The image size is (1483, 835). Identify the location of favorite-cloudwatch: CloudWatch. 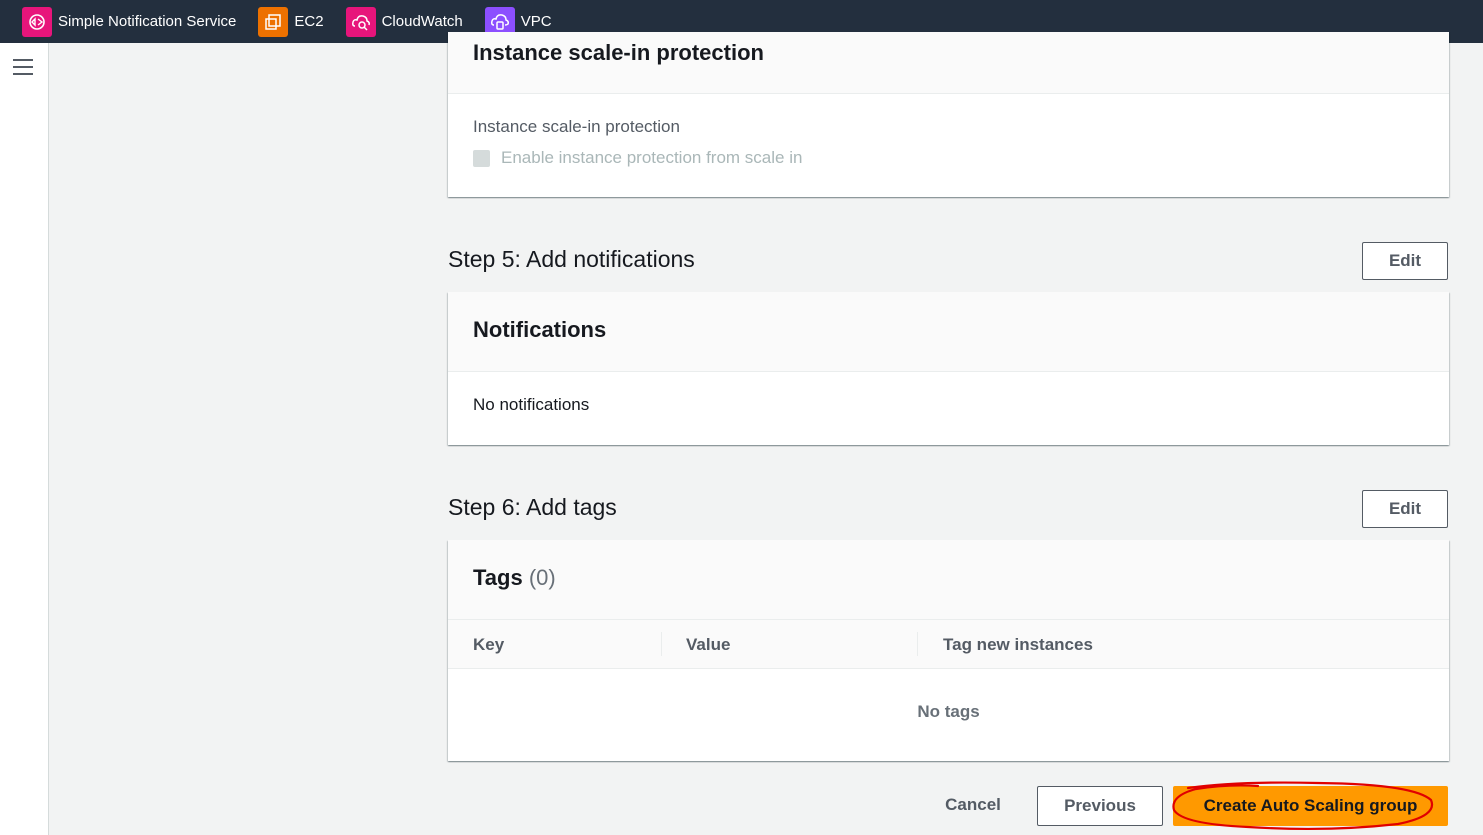
(404, 21).